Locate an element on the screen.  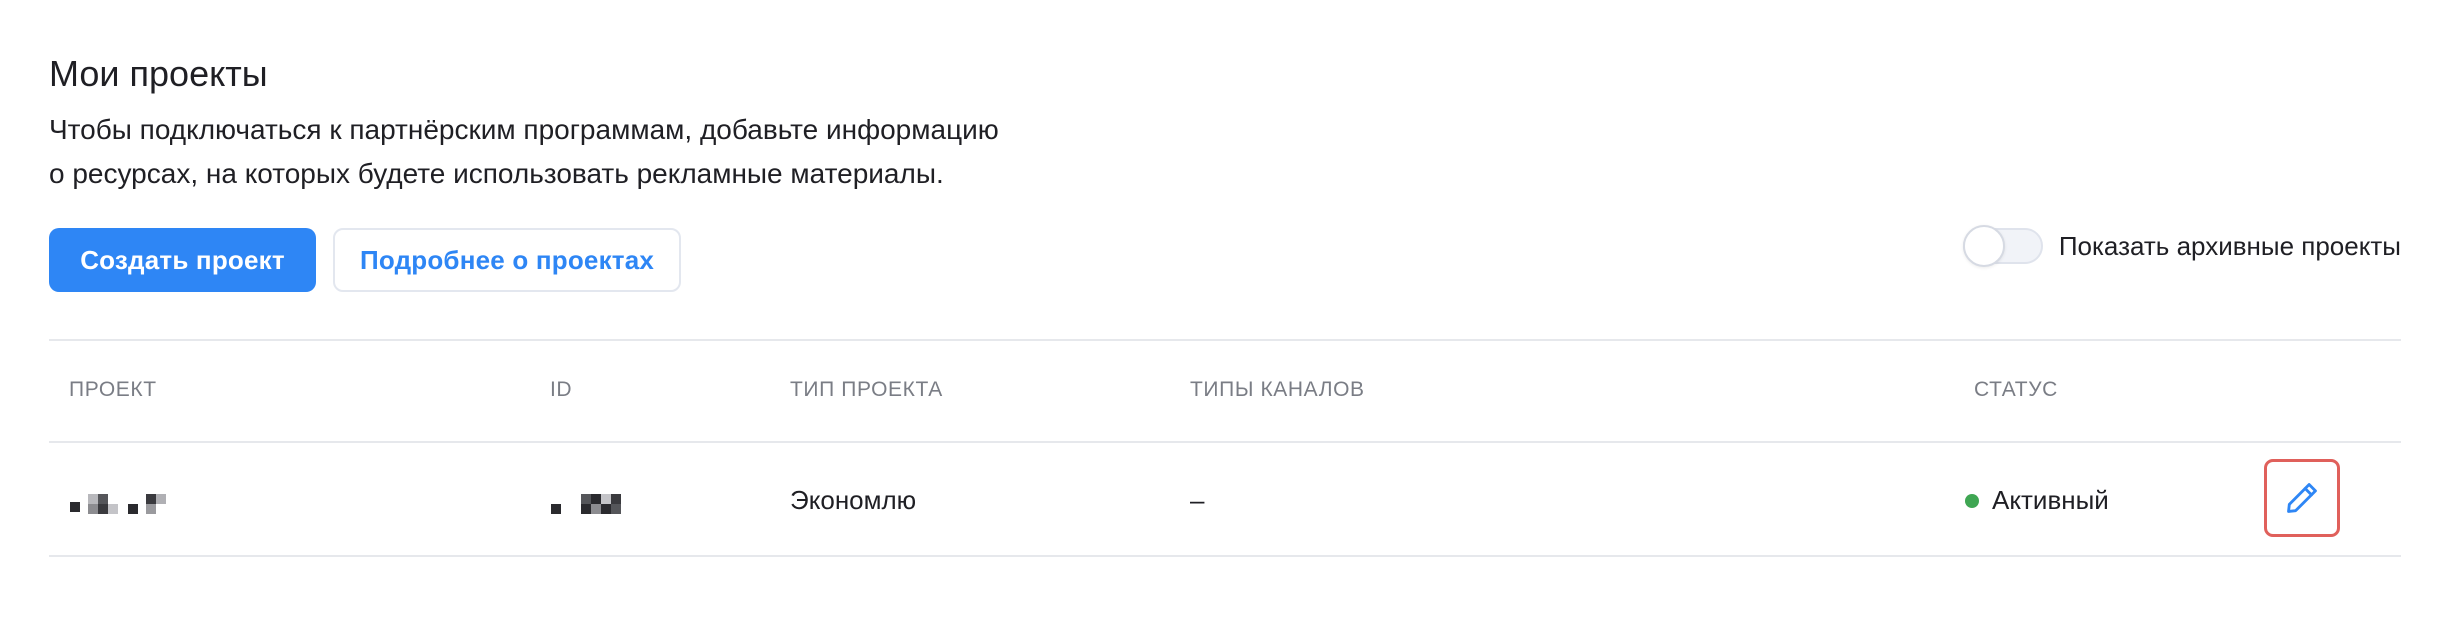
toggle-knob is located at coordinates (1983, 246).